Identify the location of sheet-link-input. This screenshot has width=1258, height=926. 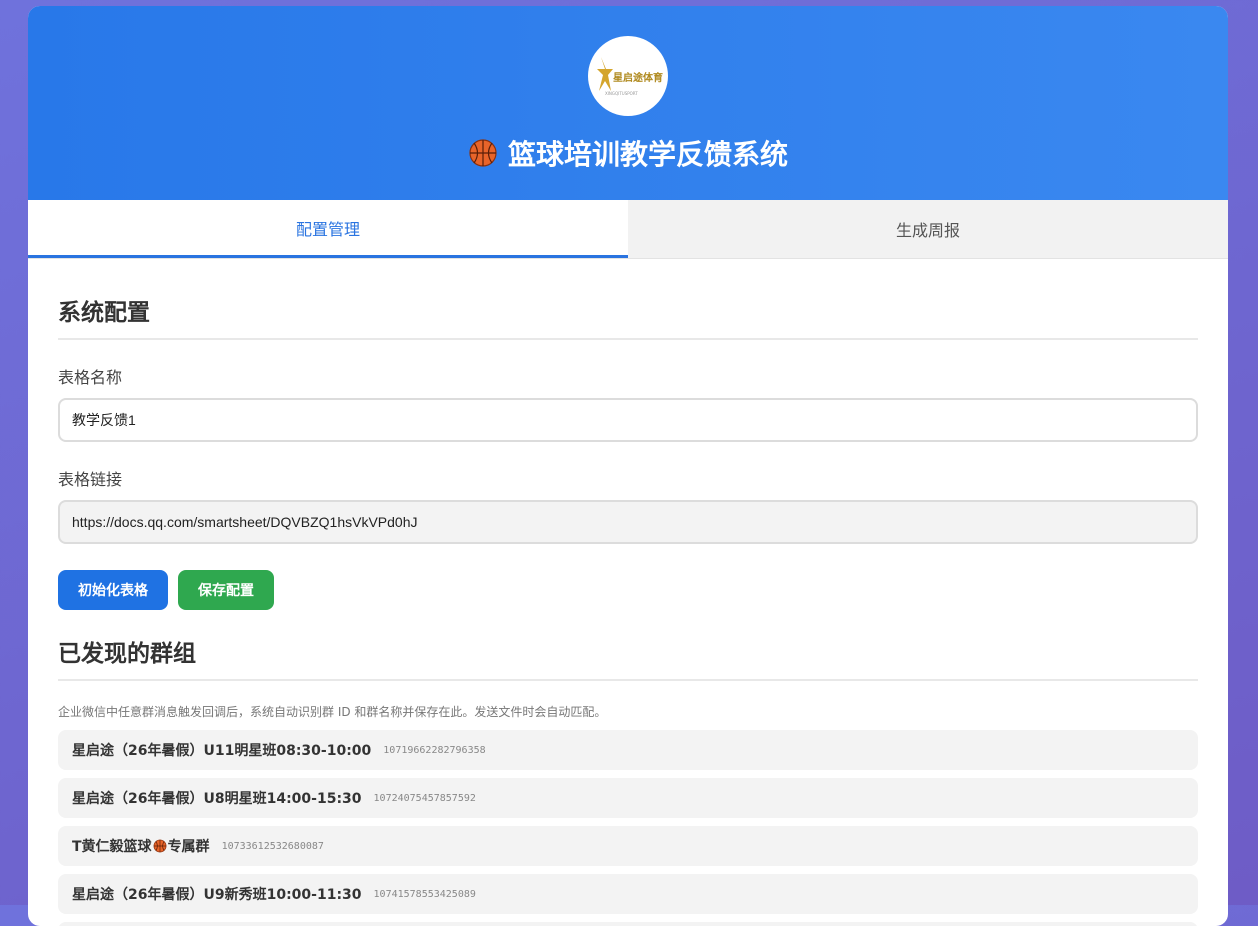
(628, 522).